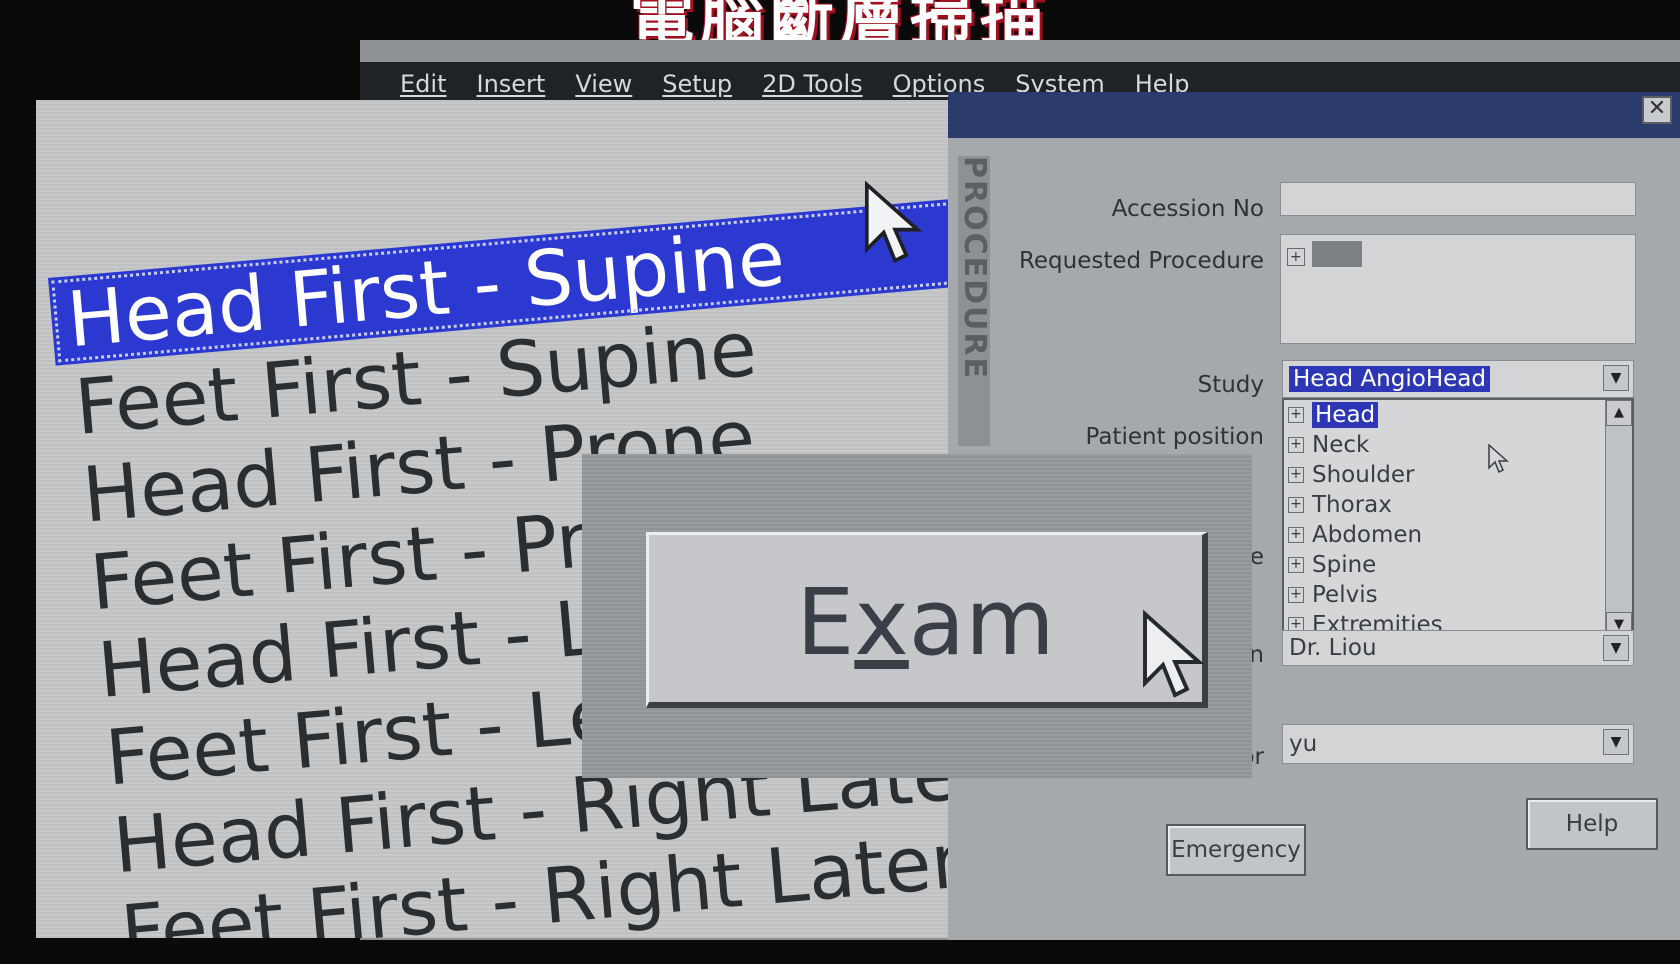 This screenshot has height=964, width=1680. Describe the element at coordinates (1458, 535) in the screenshot. I see `list-item: + Abdomen` at that location.